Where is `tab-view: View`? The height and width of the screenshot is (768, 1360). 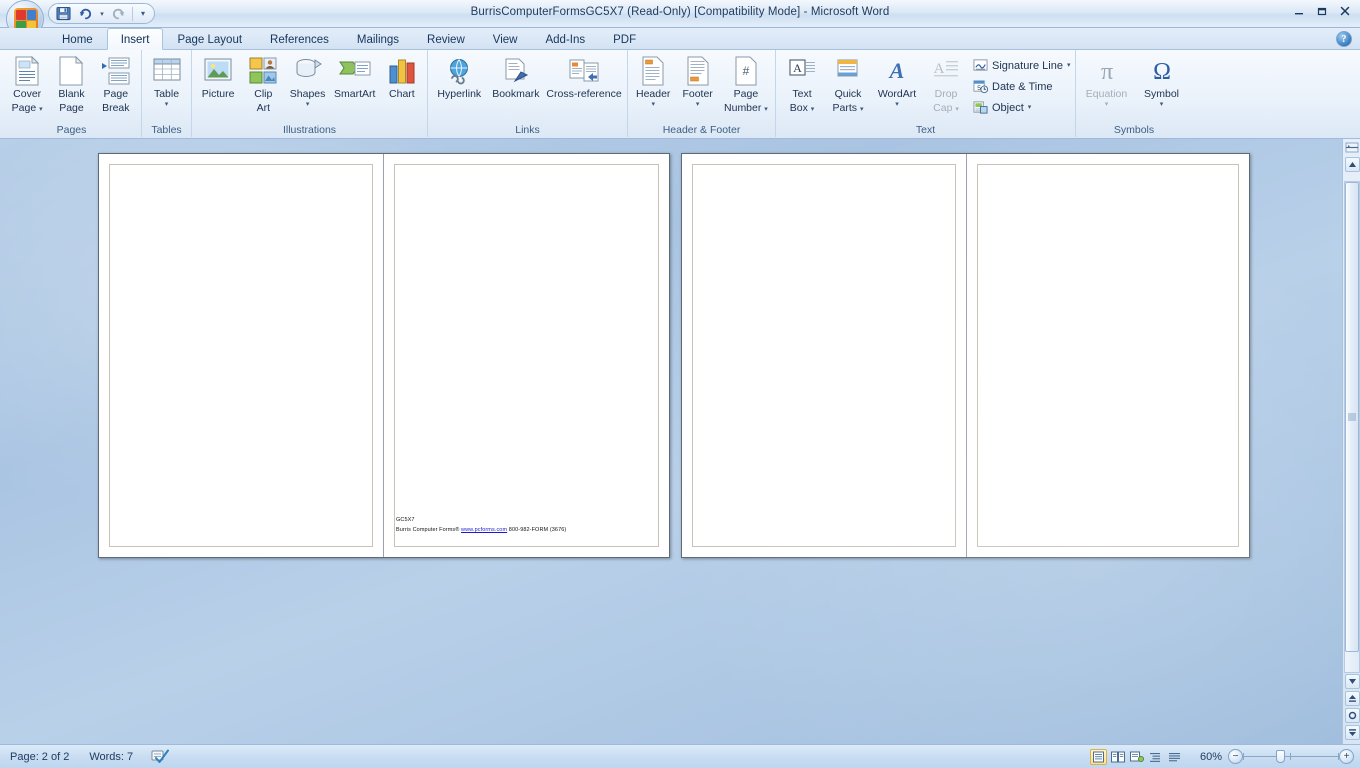
tab-view: View is located at coordinates (505, 39).